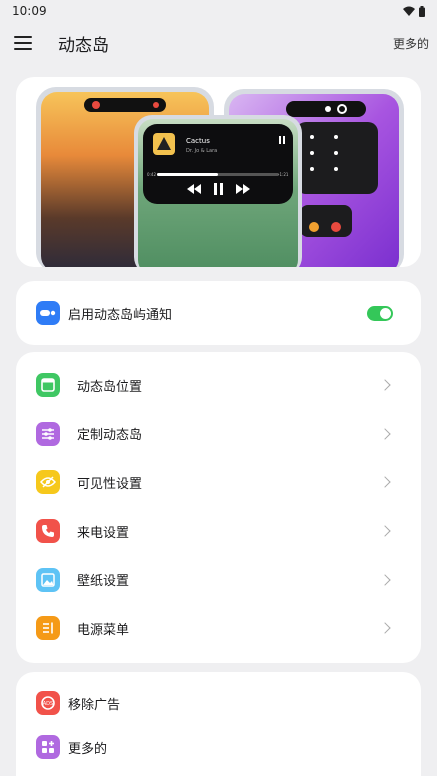 The width and height of the screenshot is (437, 776). What do you see at coordinates (110, 436) in the screenshot?
I see `menu-item-label: 定制动态岛` at bounding box center [110, 436].